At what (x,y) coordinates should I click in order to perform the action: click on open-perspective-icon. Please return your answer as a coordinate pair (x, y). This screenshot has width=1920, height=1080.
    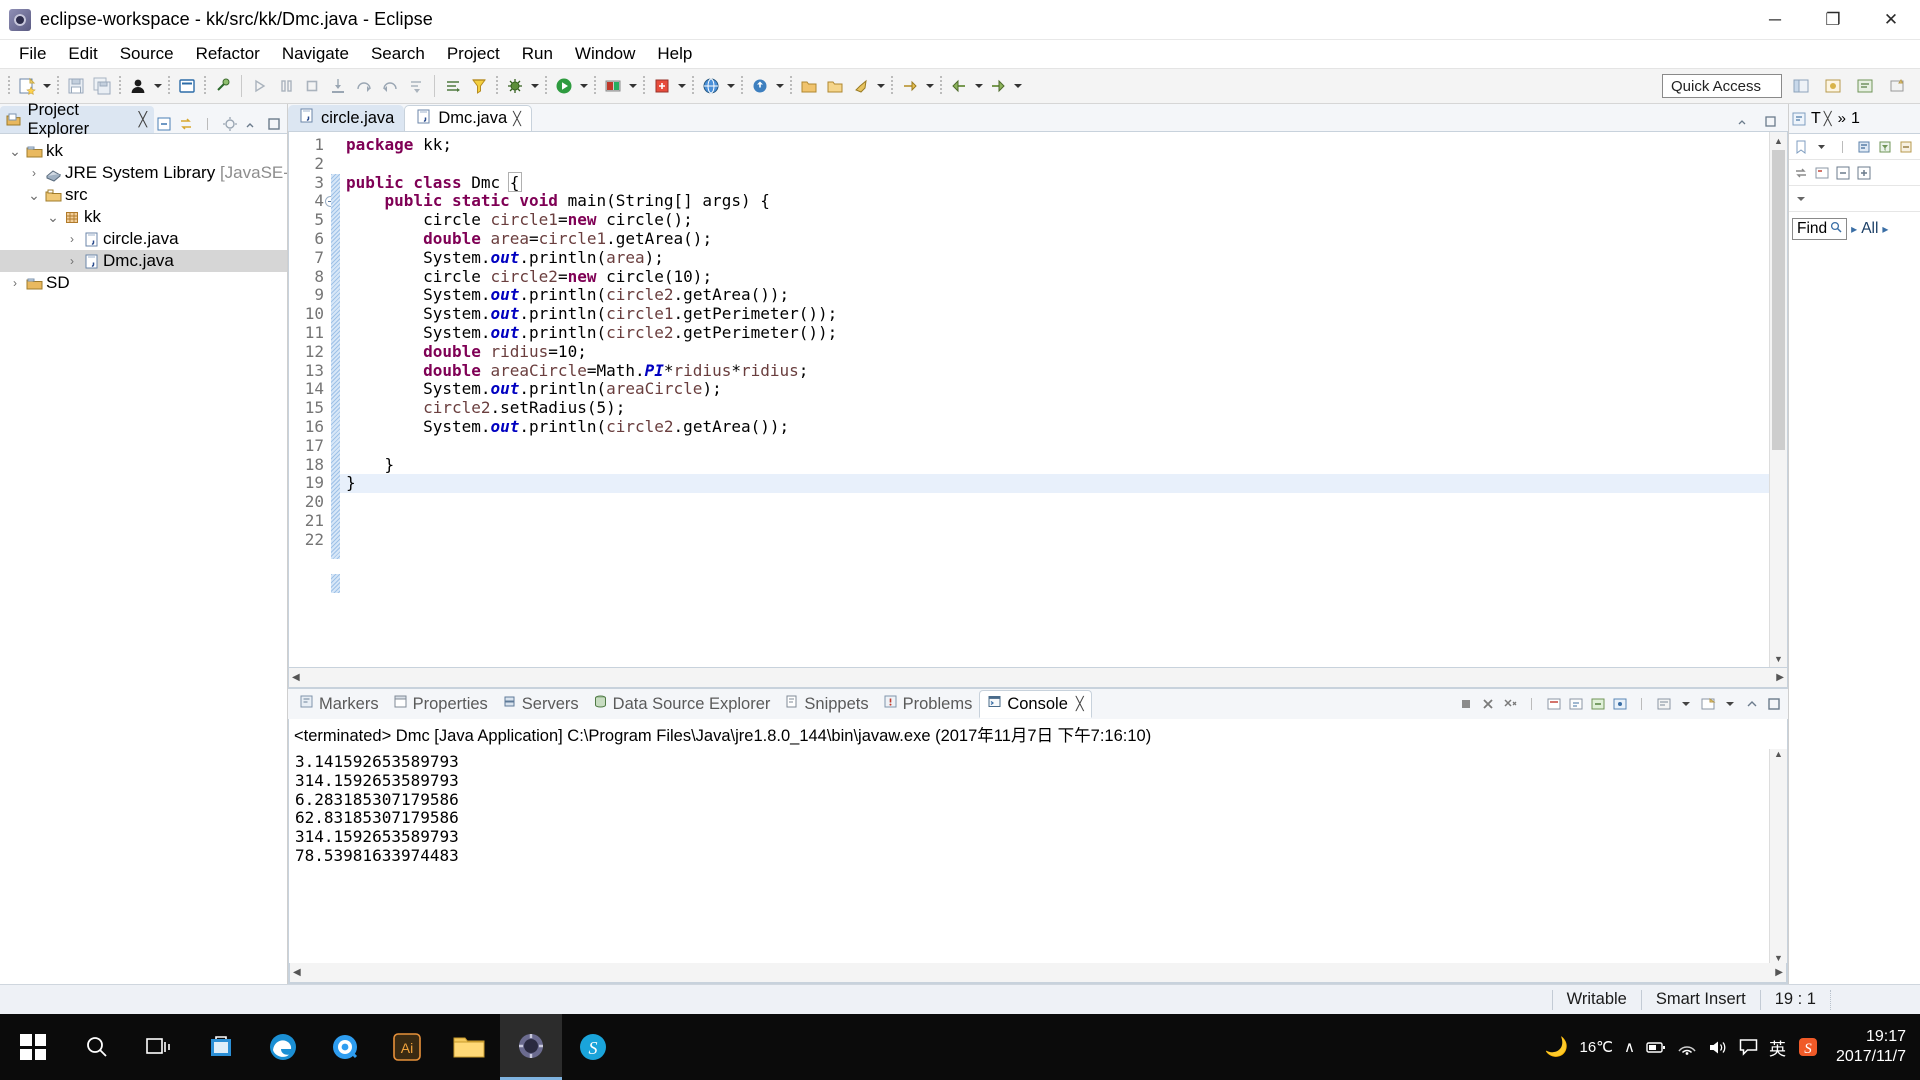
    Looking at the image, I should click on (1897, 86).